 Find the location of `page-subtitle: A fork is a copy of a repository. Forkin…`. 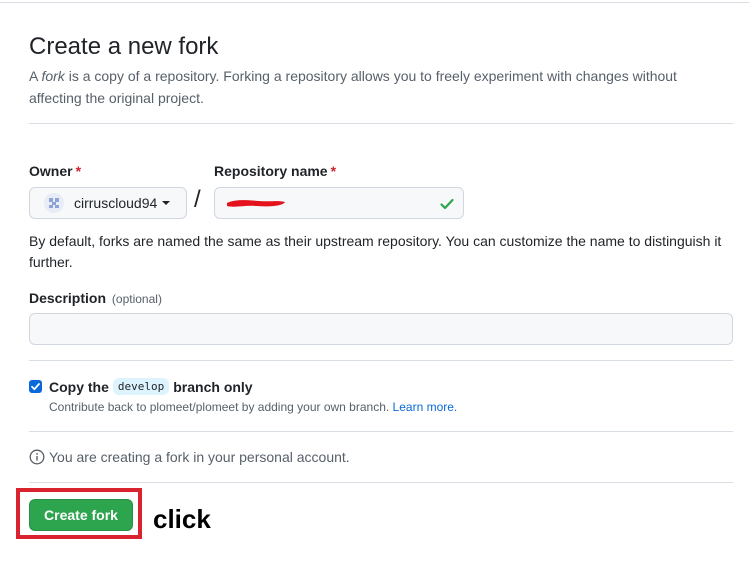

page-subtitle: A fork is a copy of a repository. Forkin… is located at coordinates (353, 87).